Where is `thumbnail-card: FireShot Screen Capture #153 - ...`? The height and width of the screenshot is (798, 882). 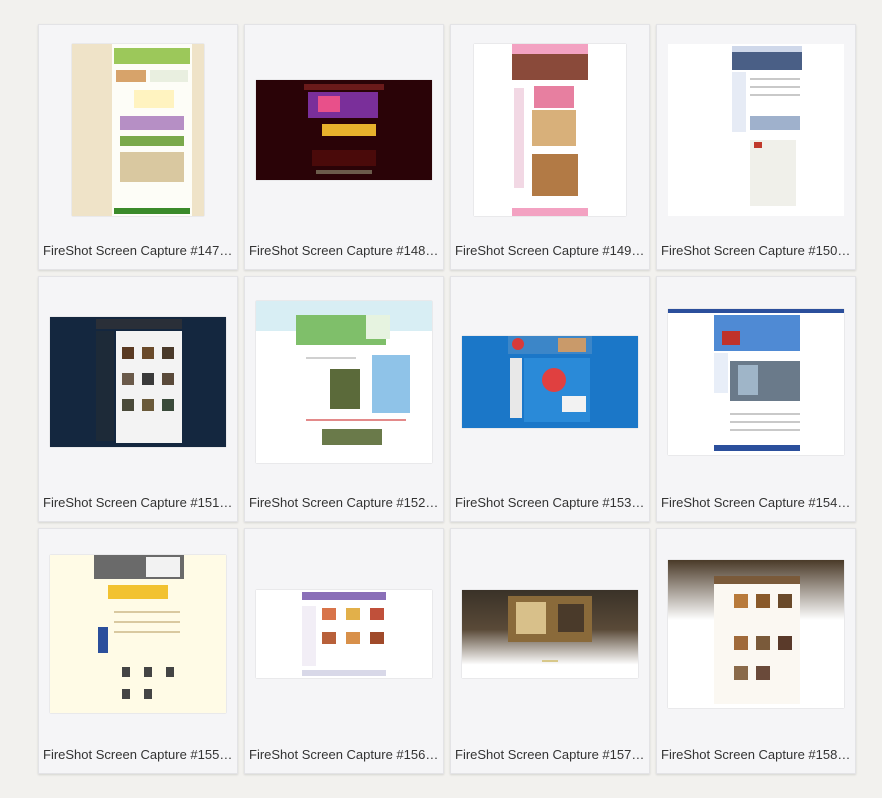 thumbnail-card: FireShot Screen Capture #153 - ... is located at coordinates (550, 399).